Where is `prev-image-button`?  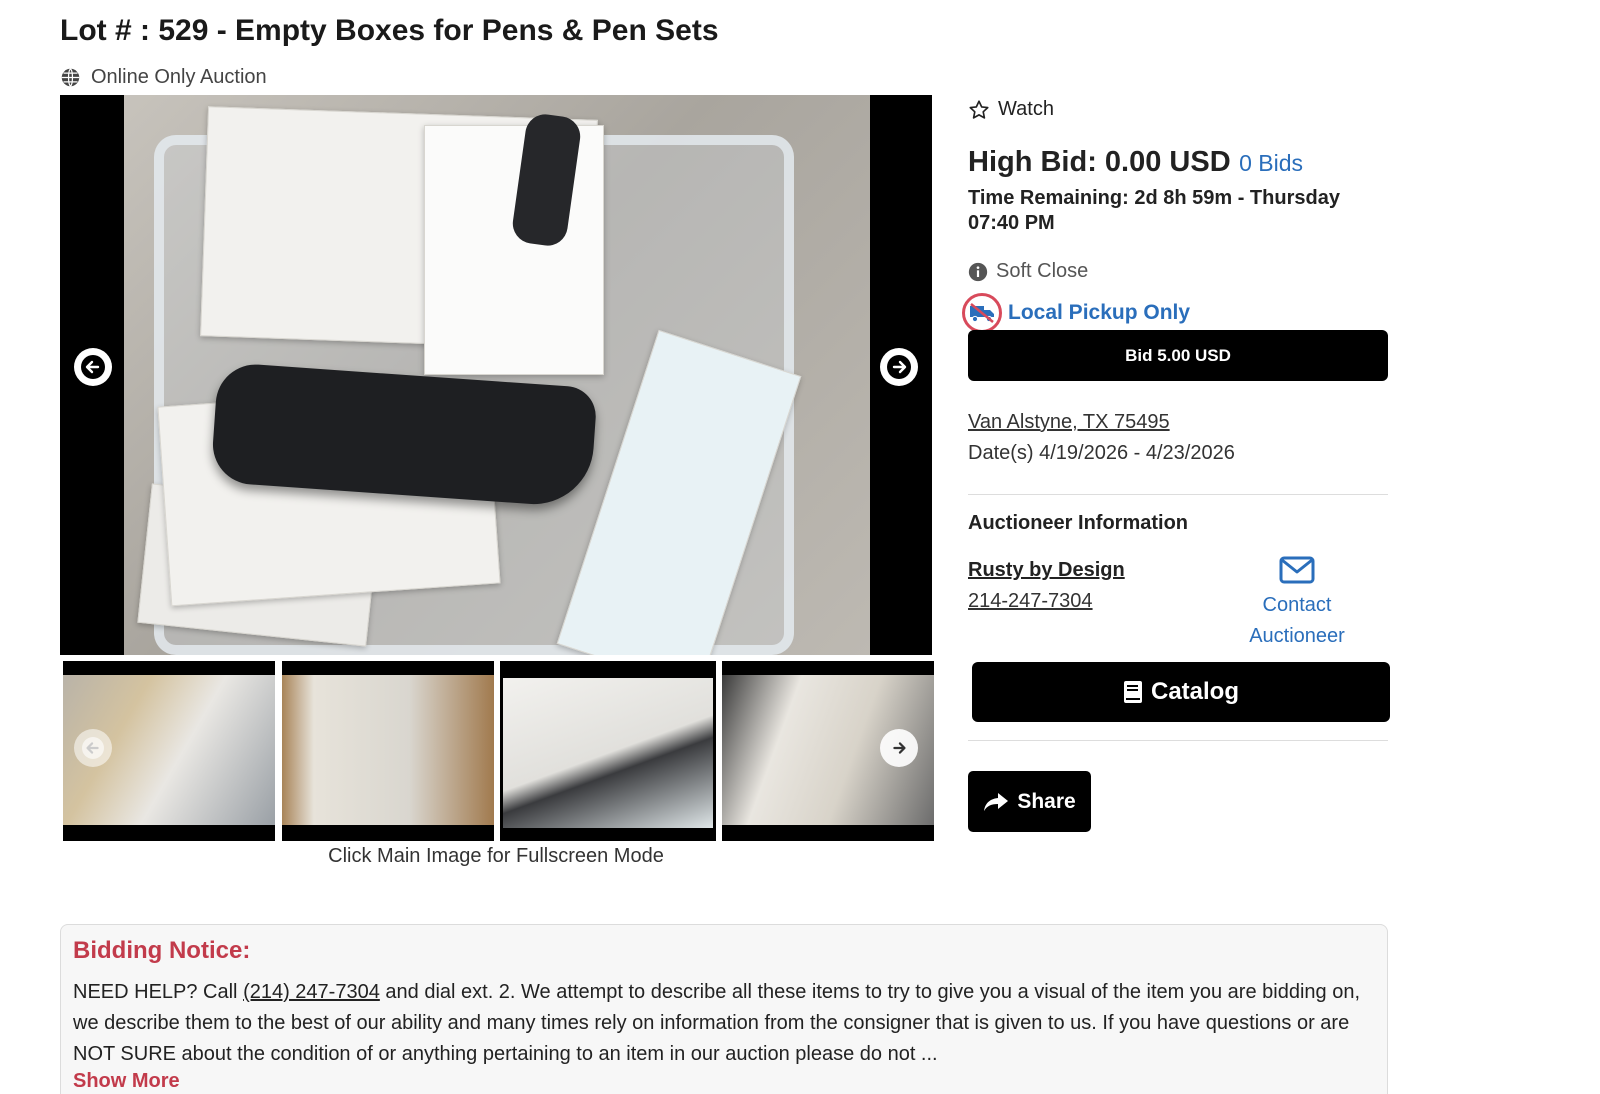 prev-image-button is located at coordinates (93, 367).